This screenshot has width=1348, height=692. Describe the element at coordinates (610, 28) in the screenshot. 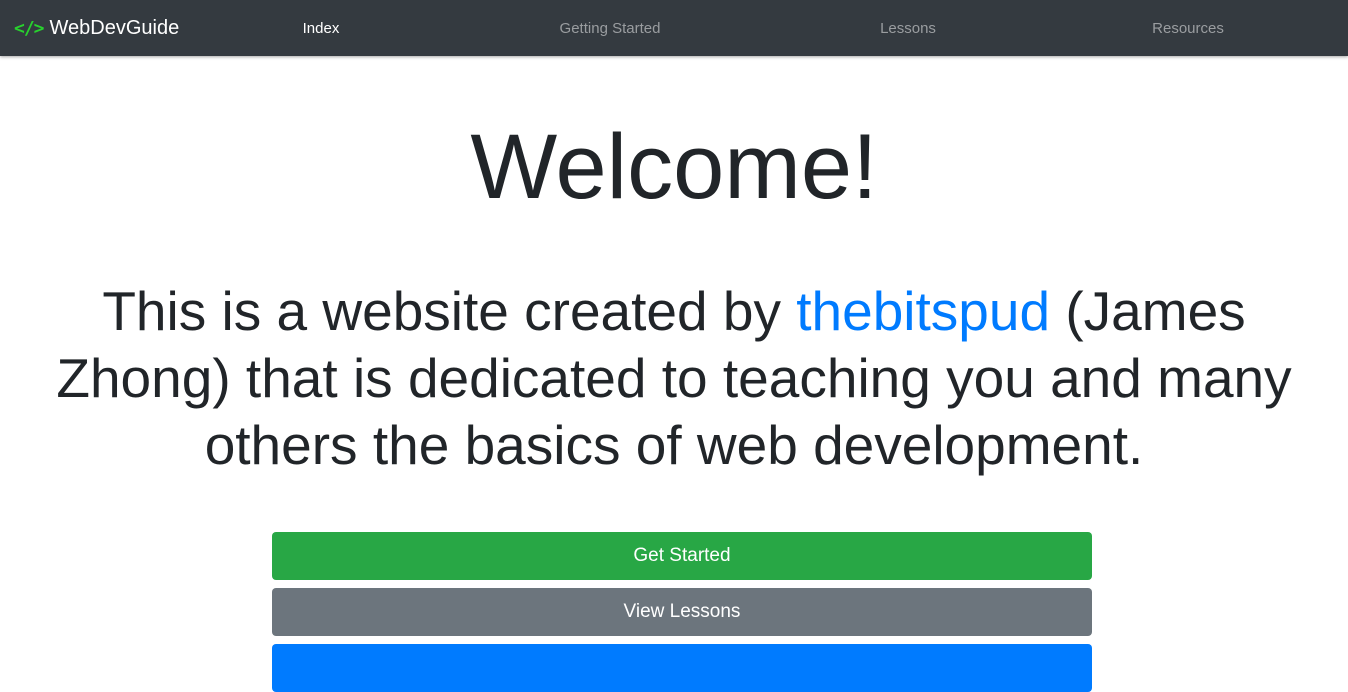

I see `nav-link-getting-started: Getting Started` at that location.